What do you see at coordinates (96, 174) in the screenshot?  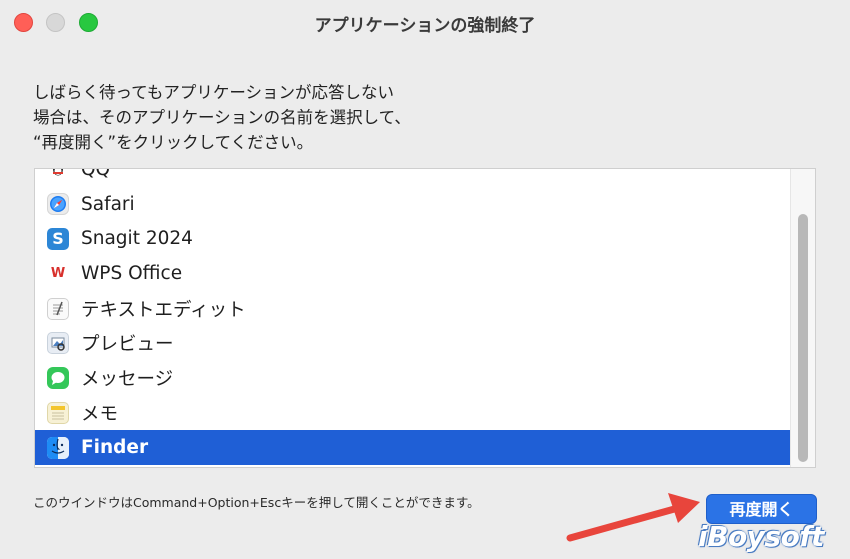 I see `app-name: QQ` at bounding box center [96, 174].